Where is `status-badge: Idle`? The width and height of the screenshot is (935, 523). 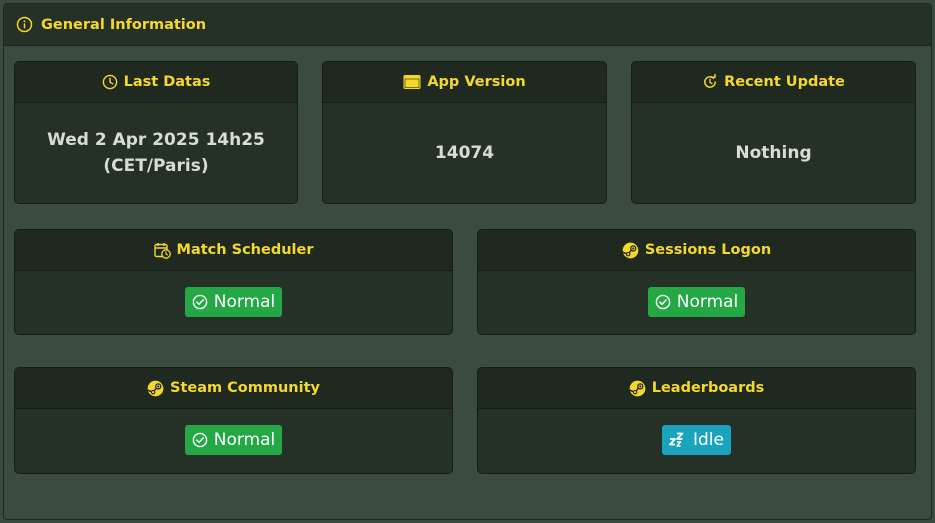 status-badge: Idle is located at coordinates (696, 440).